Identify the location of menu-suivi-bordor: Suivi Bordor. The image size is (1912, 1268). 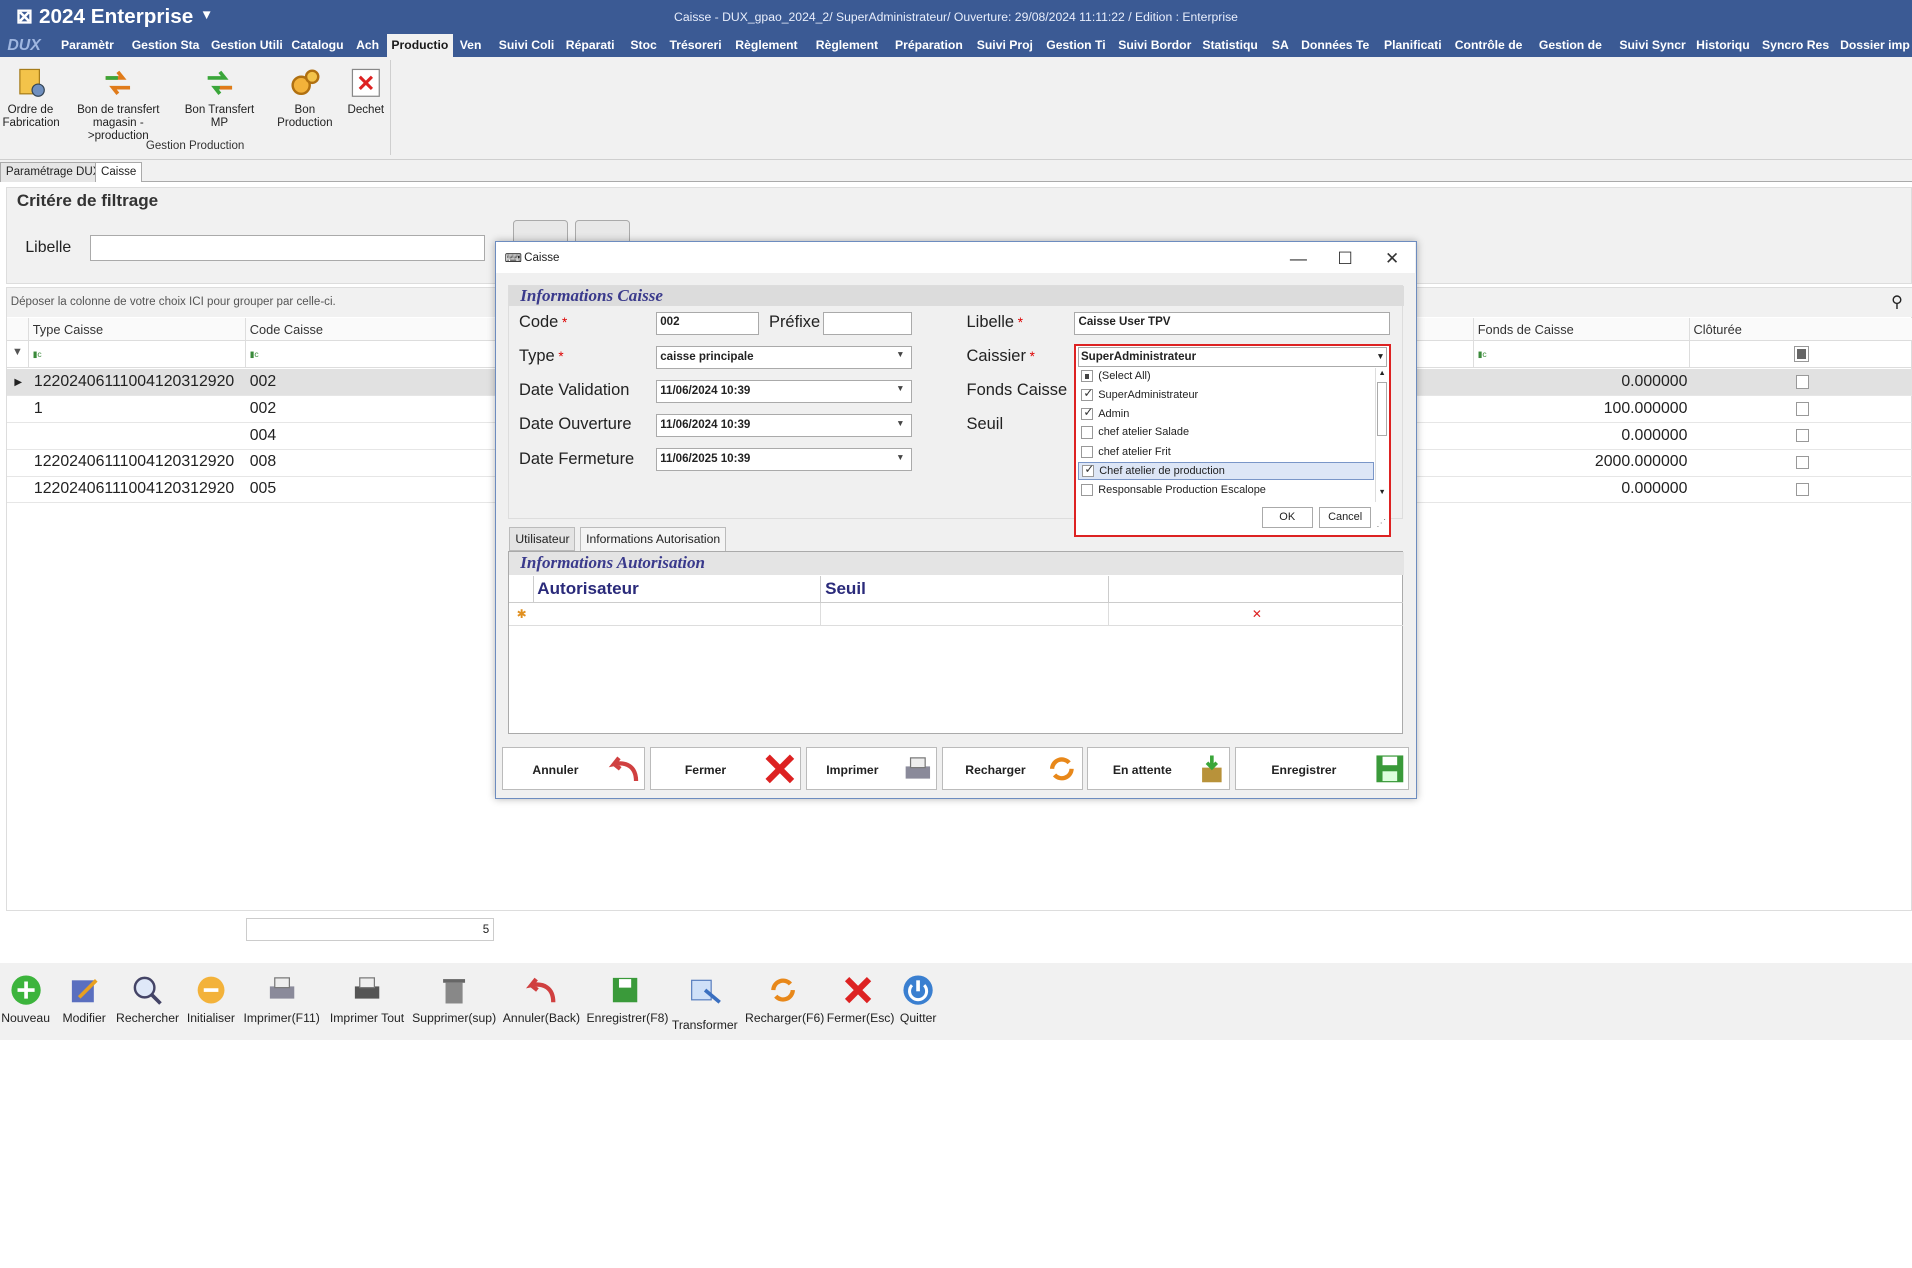
(1154, 45).